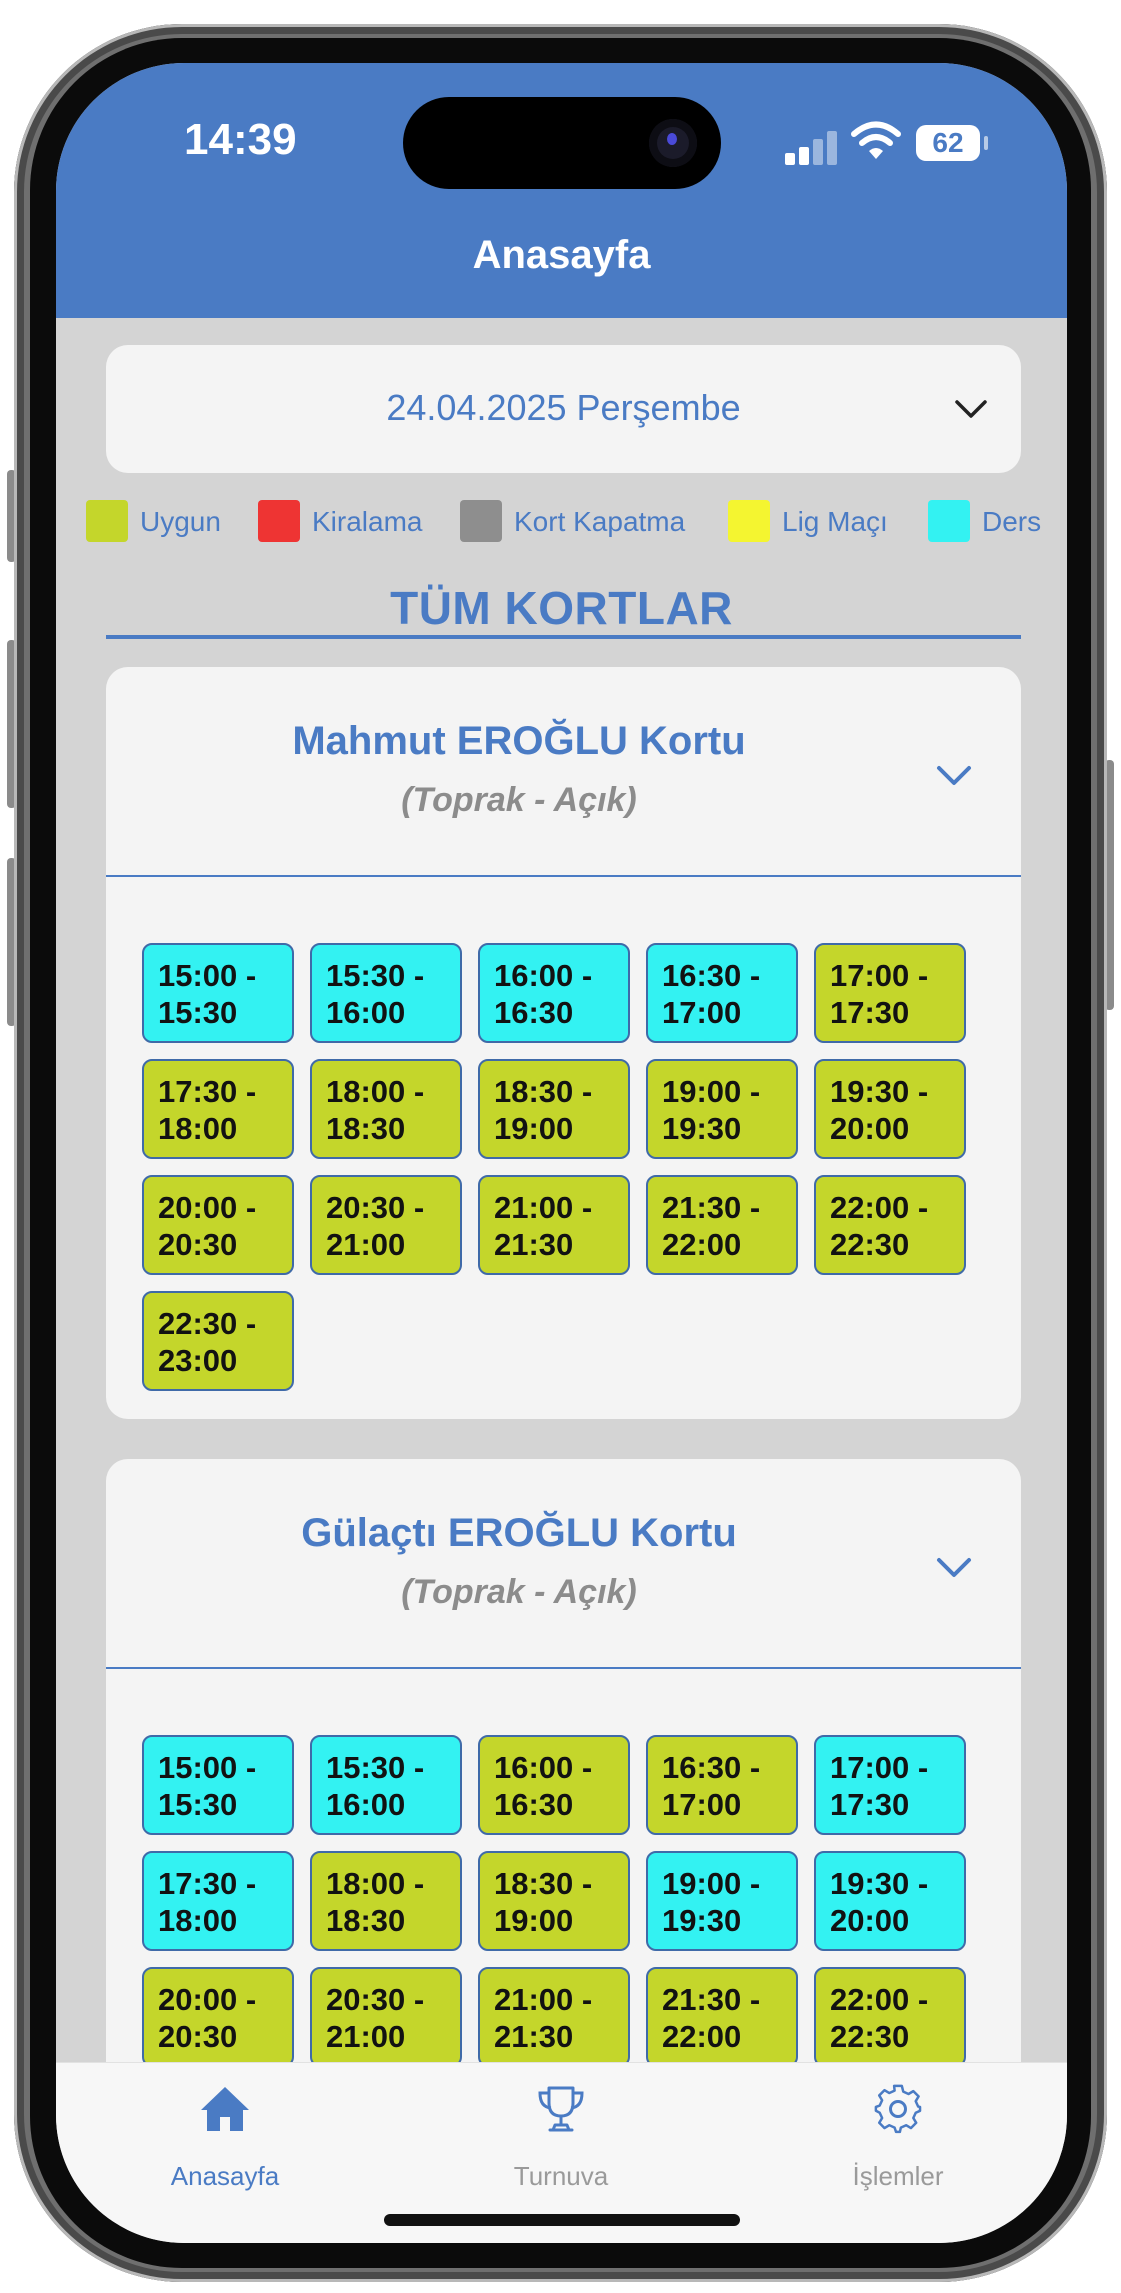 The width and height of the screenshot is (1121, 2293). Describe the element at coordinates (948, 143) in the screenshot. I see `battery-indicator: 62` at that location.